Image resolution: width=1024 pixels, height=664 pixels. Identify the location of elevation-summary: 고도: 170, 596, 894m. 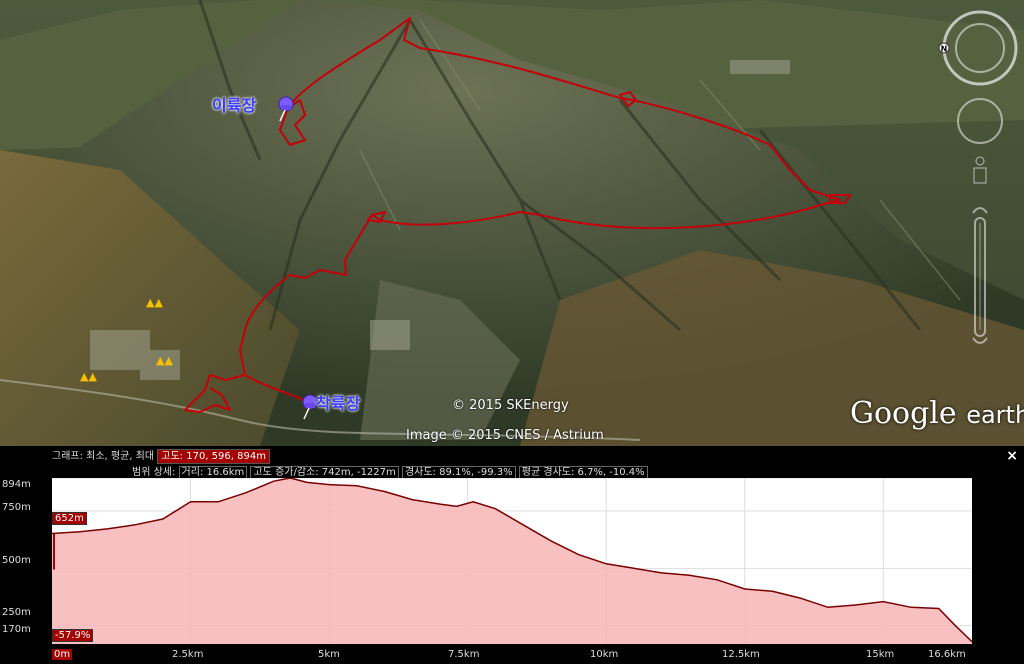
(213, 456).